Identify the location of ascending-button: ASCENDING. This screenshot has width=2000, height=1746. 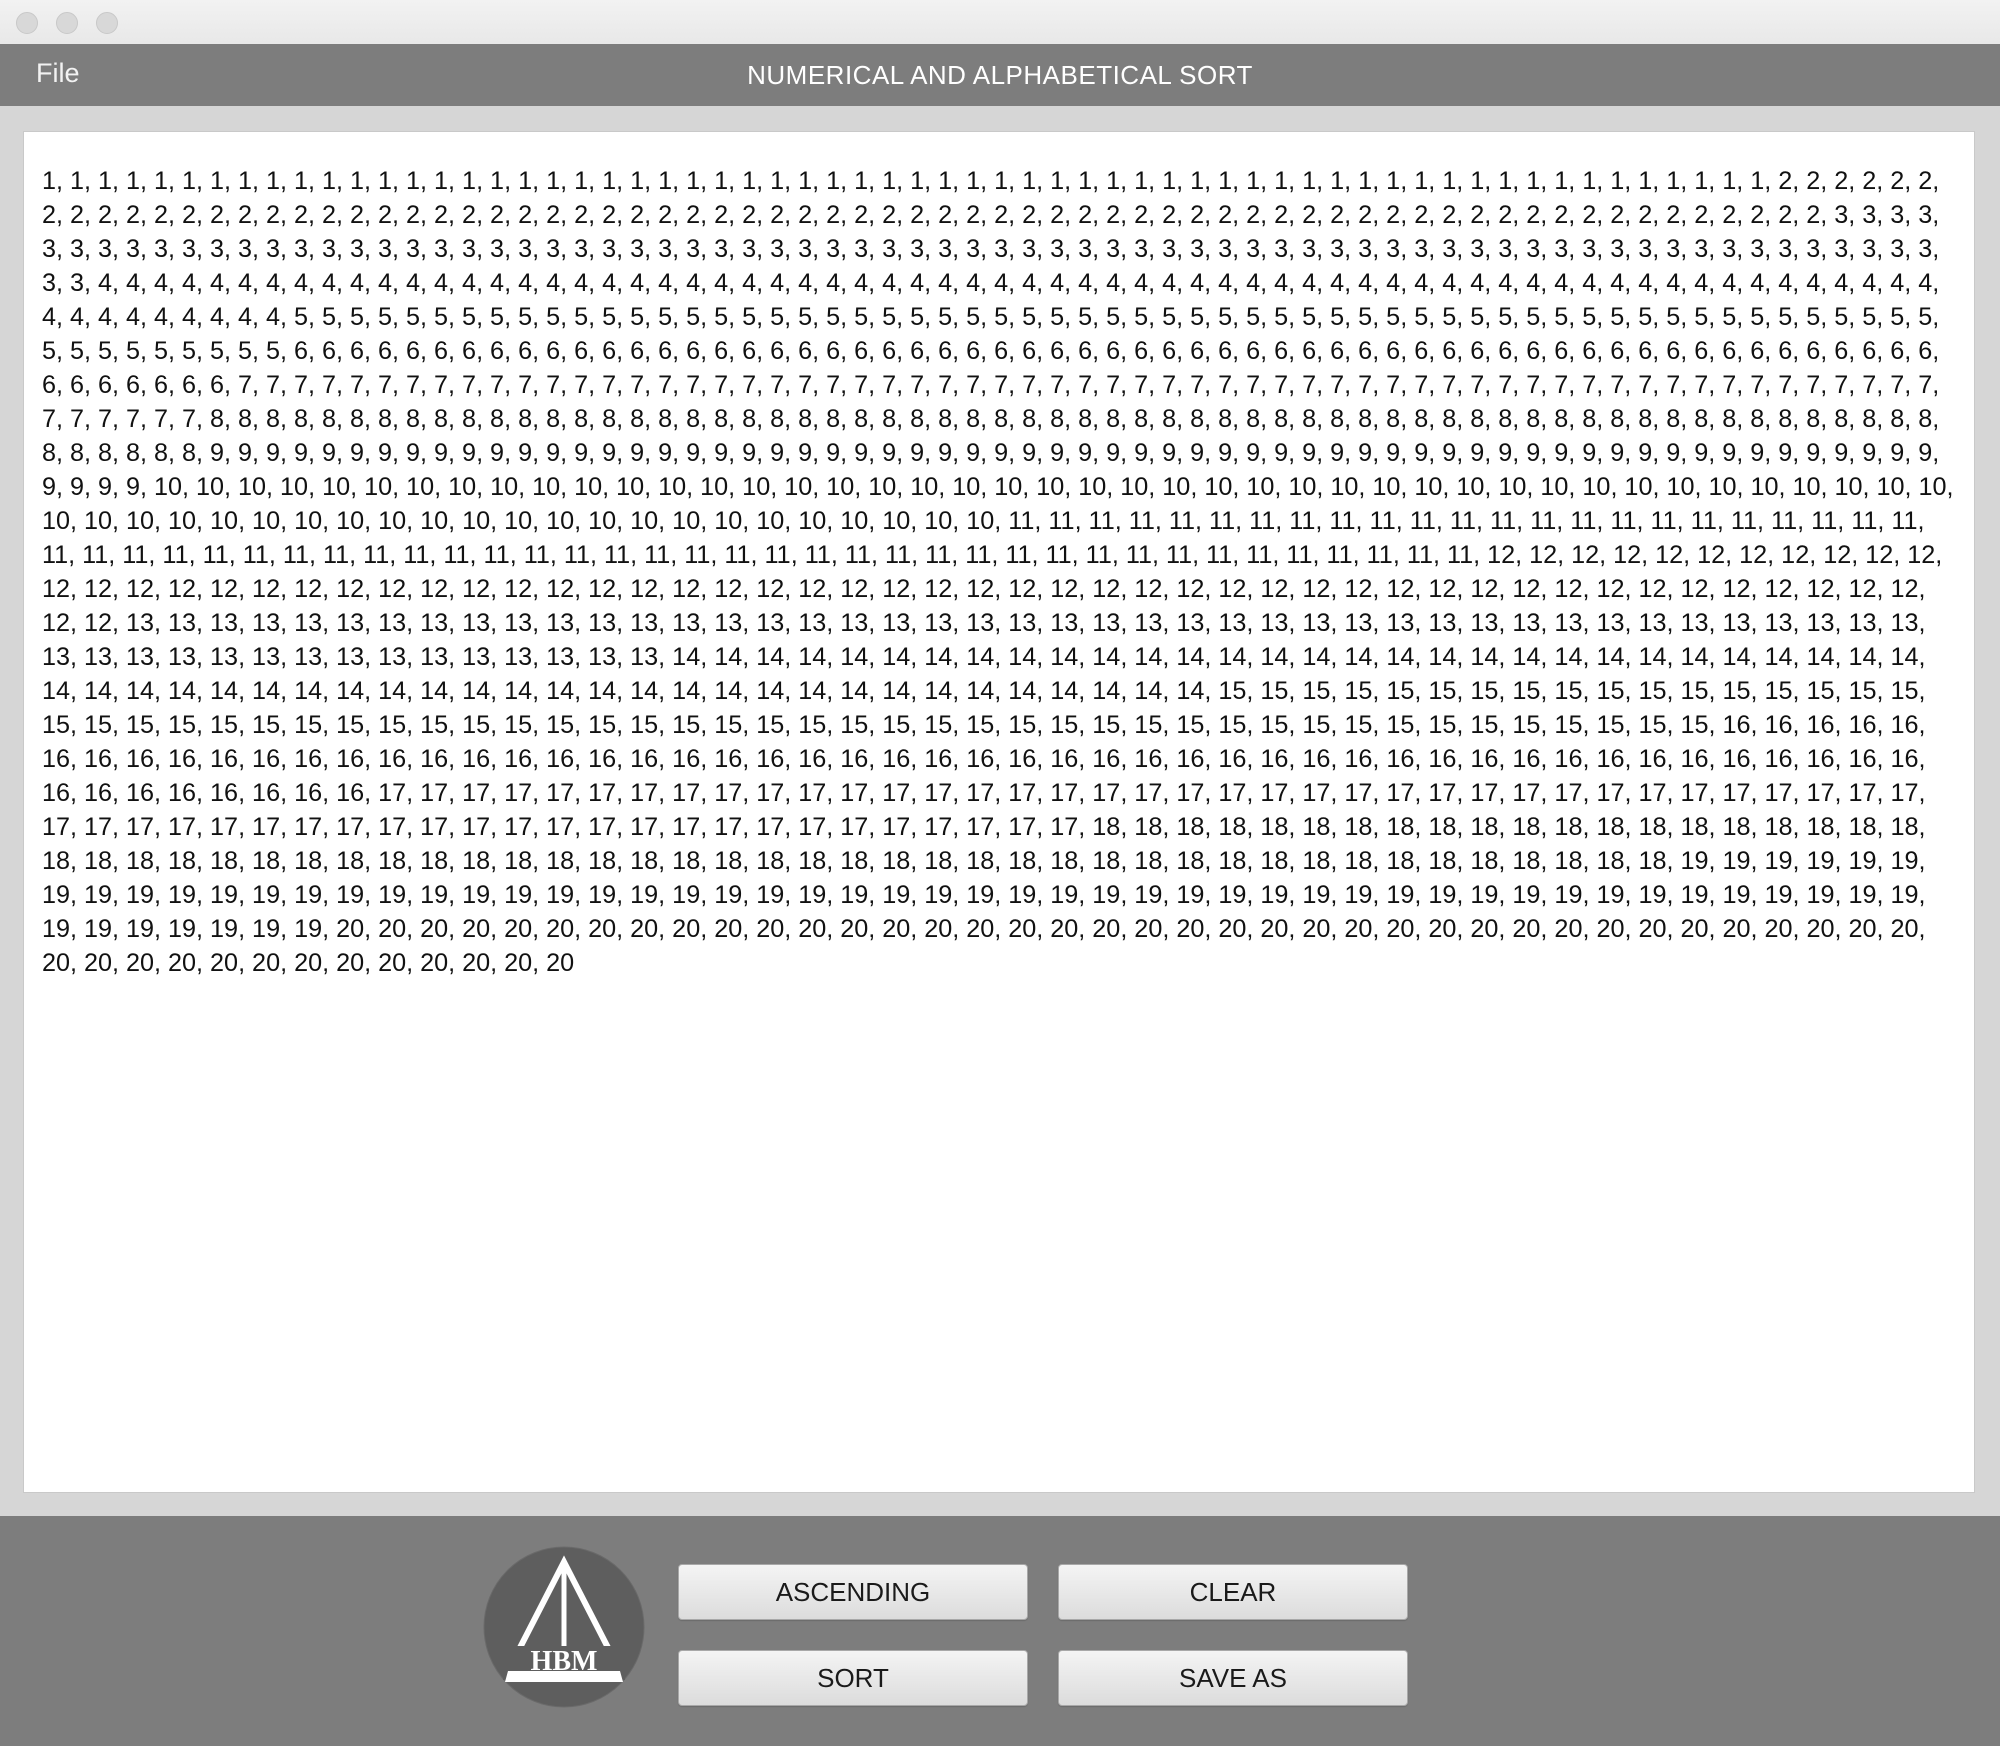
(853, 1592).